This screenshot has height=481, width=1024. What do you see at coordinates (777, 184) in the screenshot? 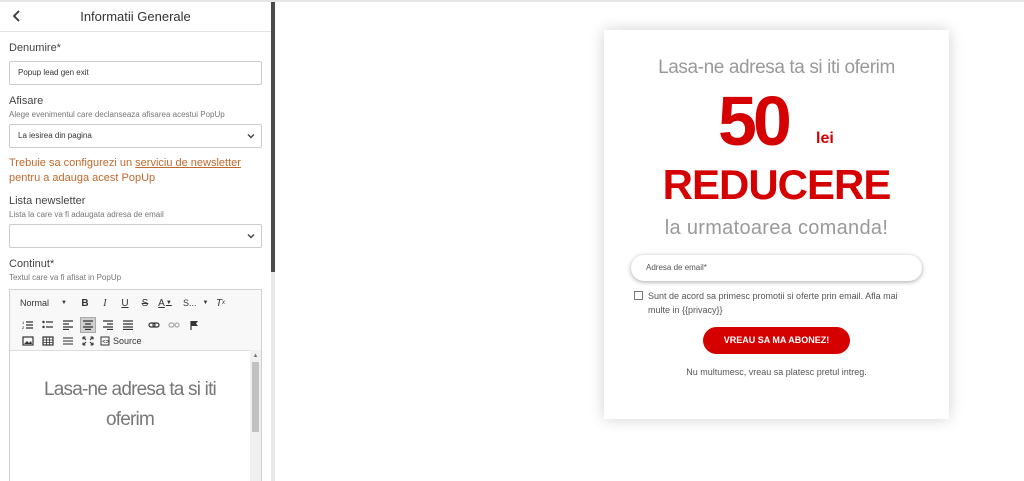
I see `popup-discount: REDUCERE` at bounding box center [777, 184].